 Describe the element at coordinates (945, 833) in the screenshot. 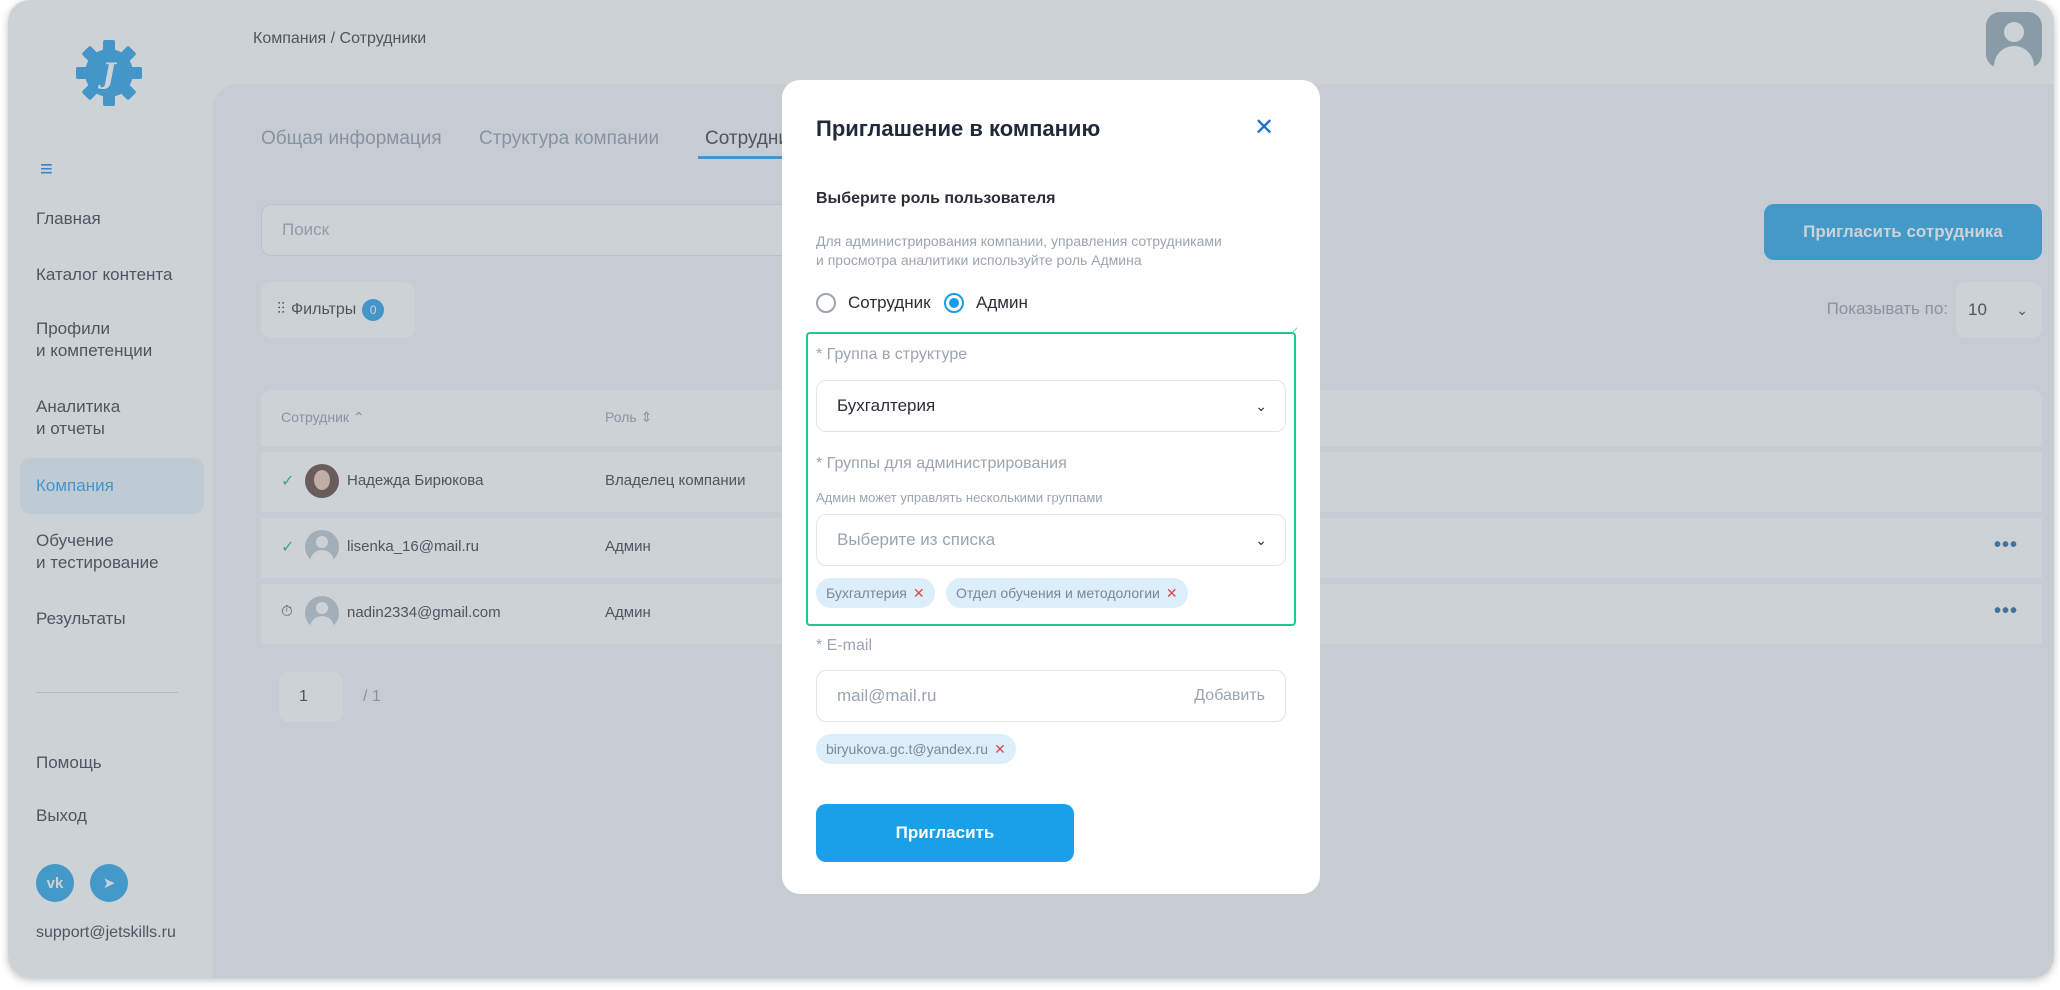

I see `invite-submit-button: Пригласить` at that location.